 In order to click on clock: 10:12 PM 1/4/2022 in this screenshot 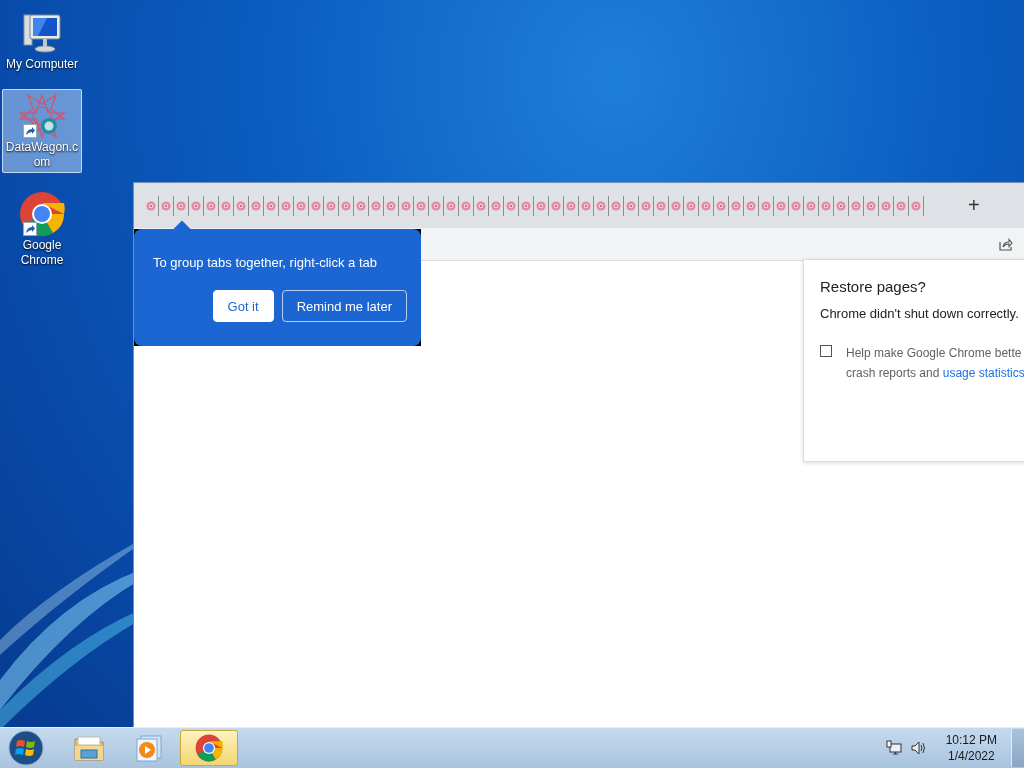, I will do `click(971, 748)`.